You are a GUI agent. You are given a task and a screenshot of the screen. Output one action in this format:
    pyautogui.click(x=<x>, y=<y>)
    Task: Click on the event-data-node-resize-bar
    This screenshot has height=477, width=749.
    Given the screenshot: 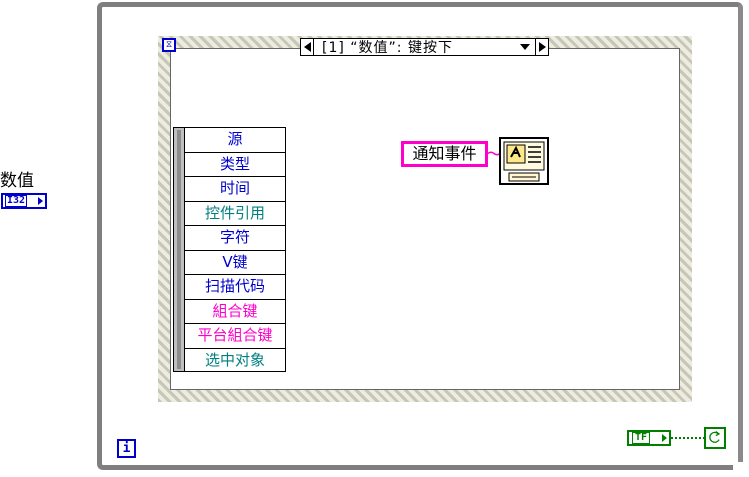 What is the action you would take?
    pyautogui.click(x=179, y=249)
    